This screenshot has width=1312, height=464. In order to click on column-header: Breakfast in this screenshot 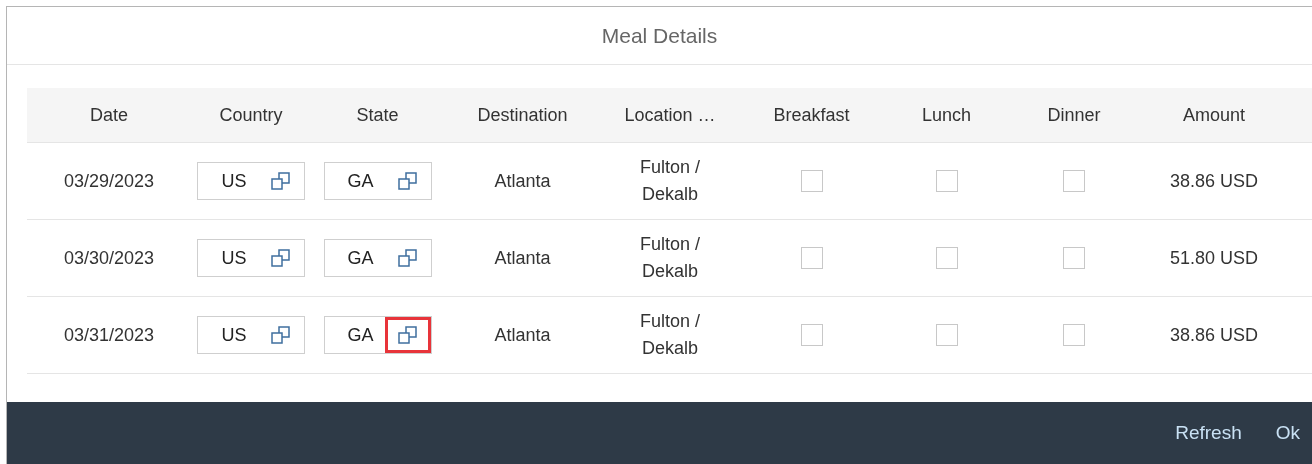, I will do `click(811, 115)`.